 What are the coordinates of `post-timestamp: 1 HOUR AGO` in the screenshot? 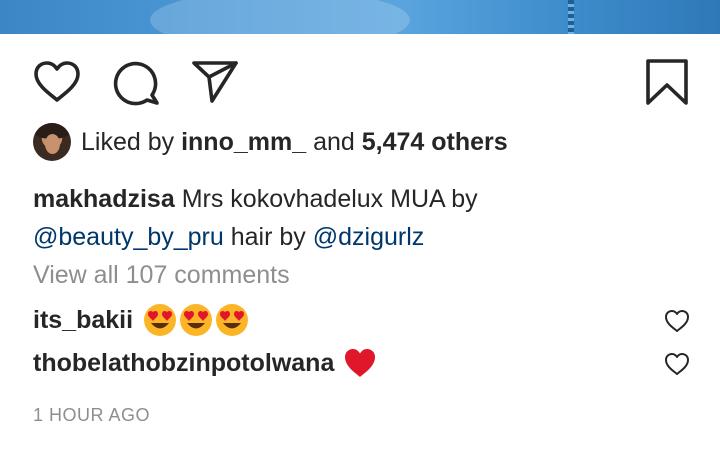 It's located at (92, 415).